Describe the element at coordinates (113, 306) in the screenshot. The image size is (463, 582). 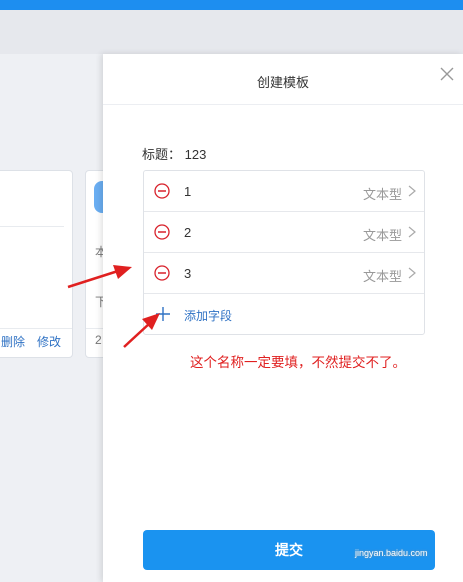
I see `annotation-arrows` at that location.